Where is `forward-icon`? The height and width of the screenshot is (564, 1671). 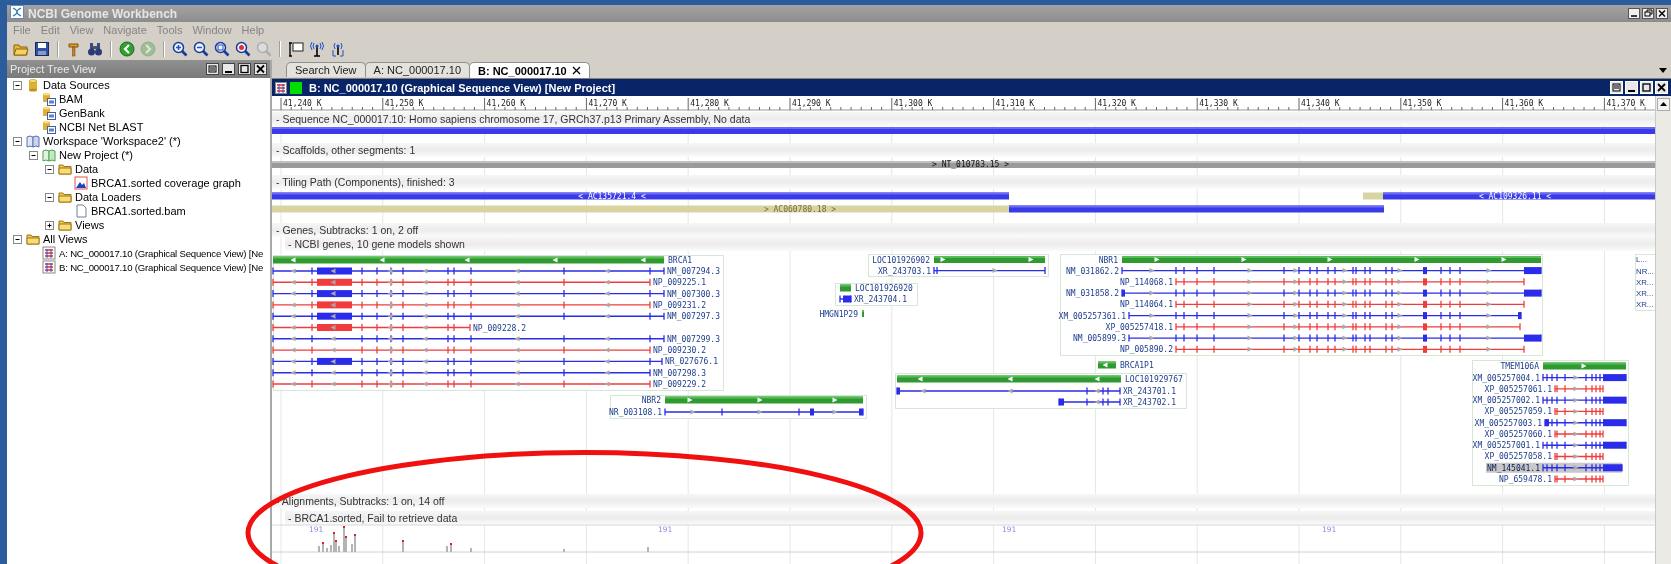 forward-icon is located at coordinates (148, 48).